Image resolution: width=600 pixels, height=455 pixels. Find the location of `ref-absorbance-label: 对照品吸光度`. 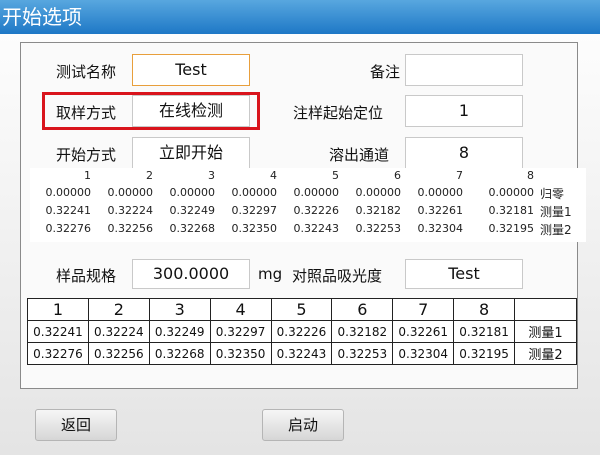

ref-absorbance-label: 对照品吸光度 is located at coordinates (337, 276).